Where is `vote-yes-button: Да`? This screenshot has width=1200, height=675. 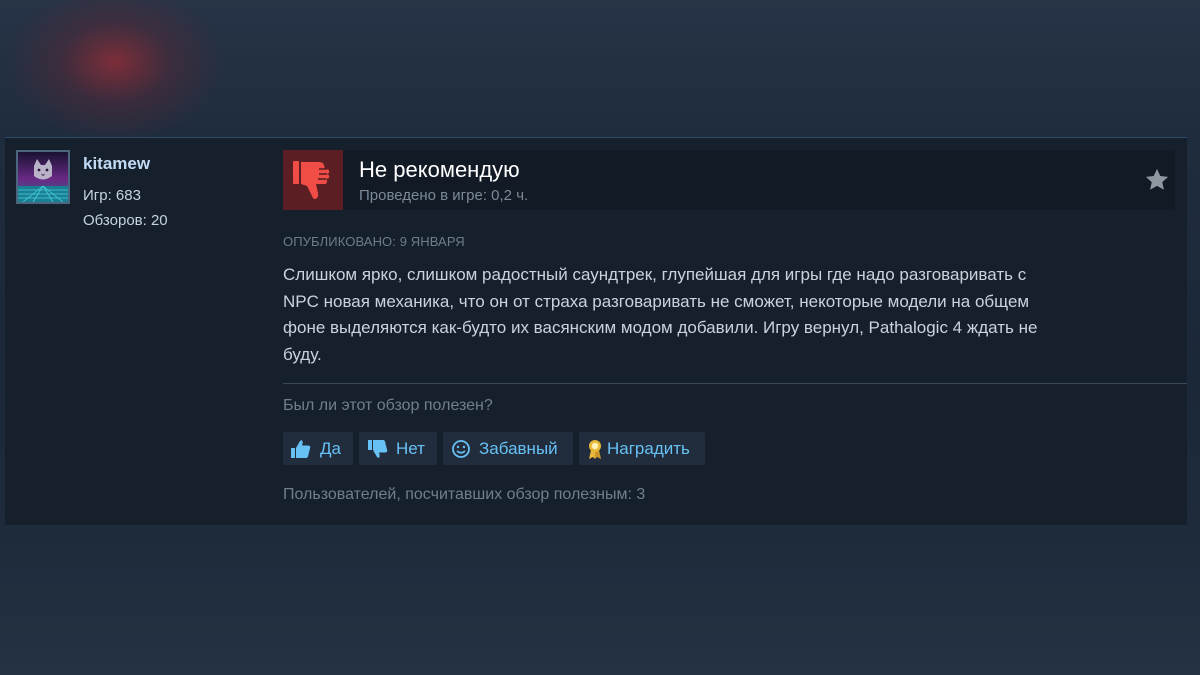 vote-yes-button: Да is located at coordinates (318, 448).